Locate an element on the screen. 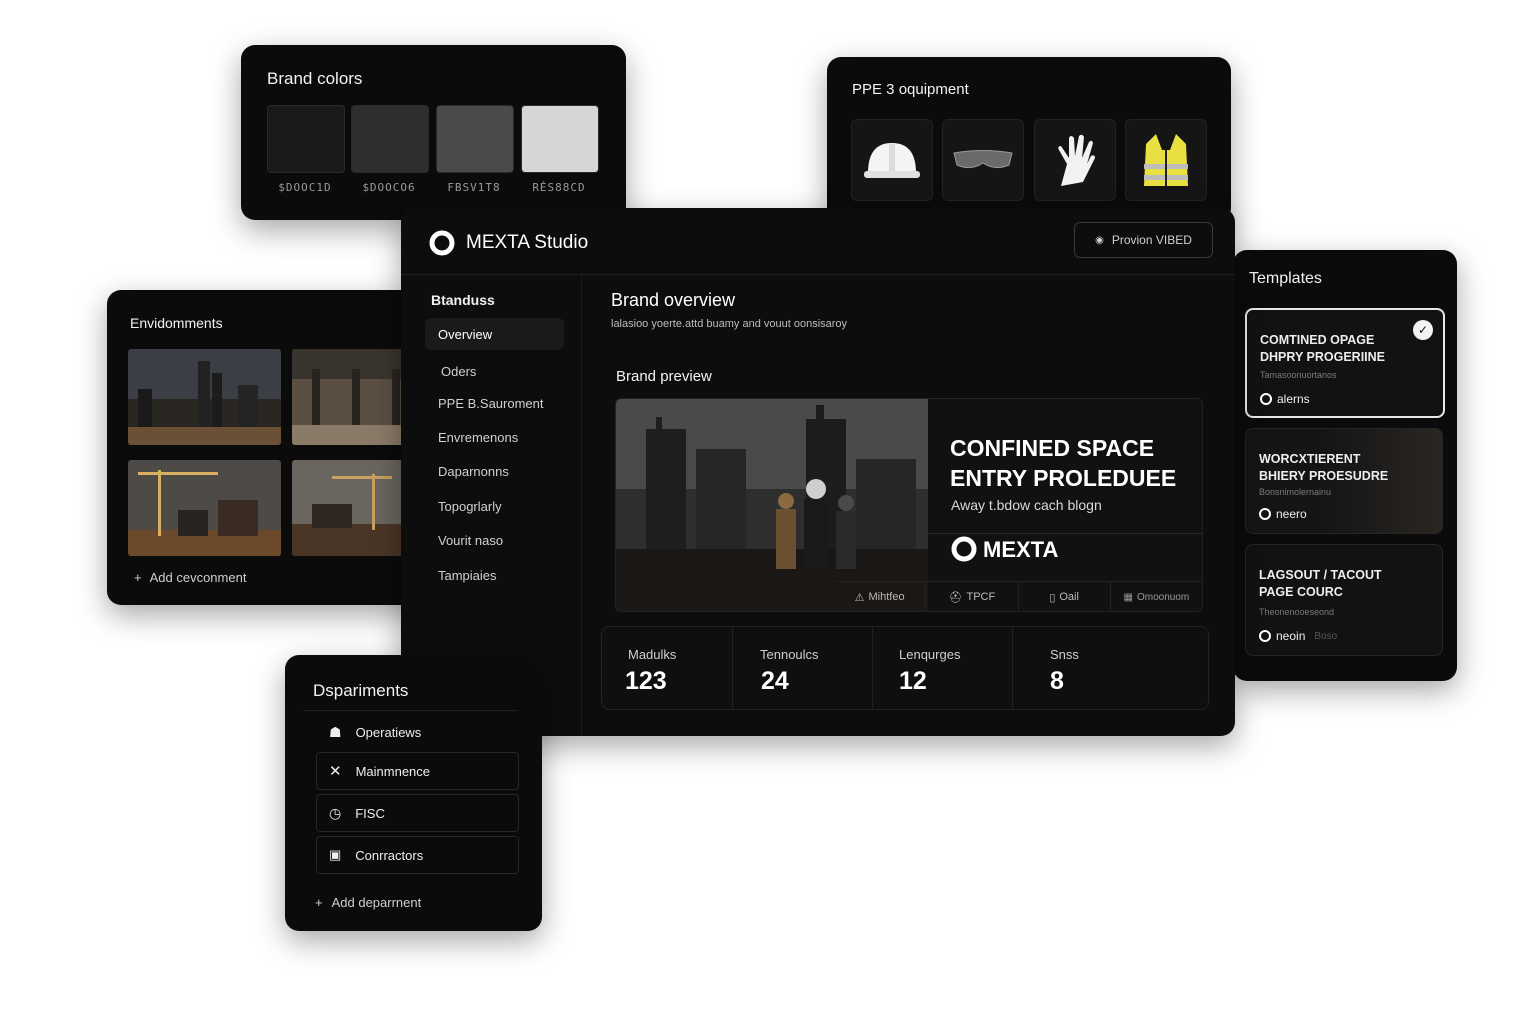 This screenshot has height=1024, width=1536. preview-headline-line-1: CONFINED SPACE is located at coordinates (1052, 448).